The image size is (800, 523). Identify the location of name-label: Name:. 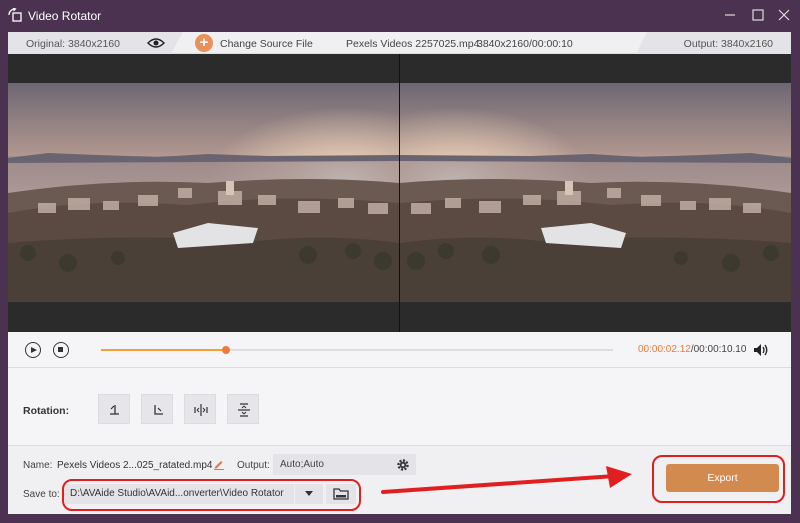
(38, 465).